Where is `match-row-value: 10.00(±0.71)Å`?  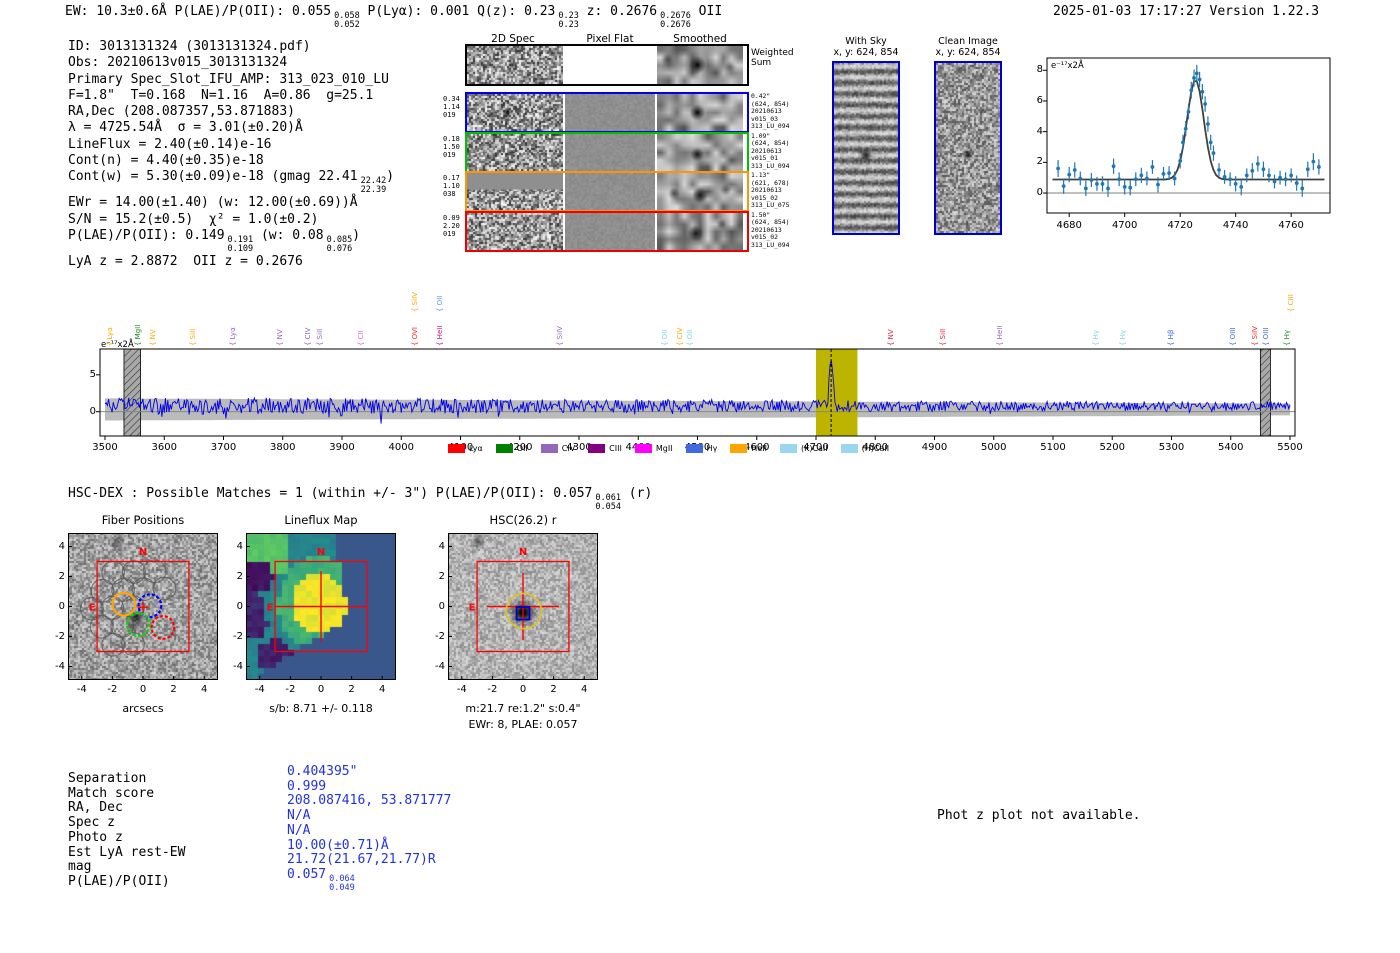 match-row-value: 10.00(±0.71)Å is located at coordinates (338, 845).